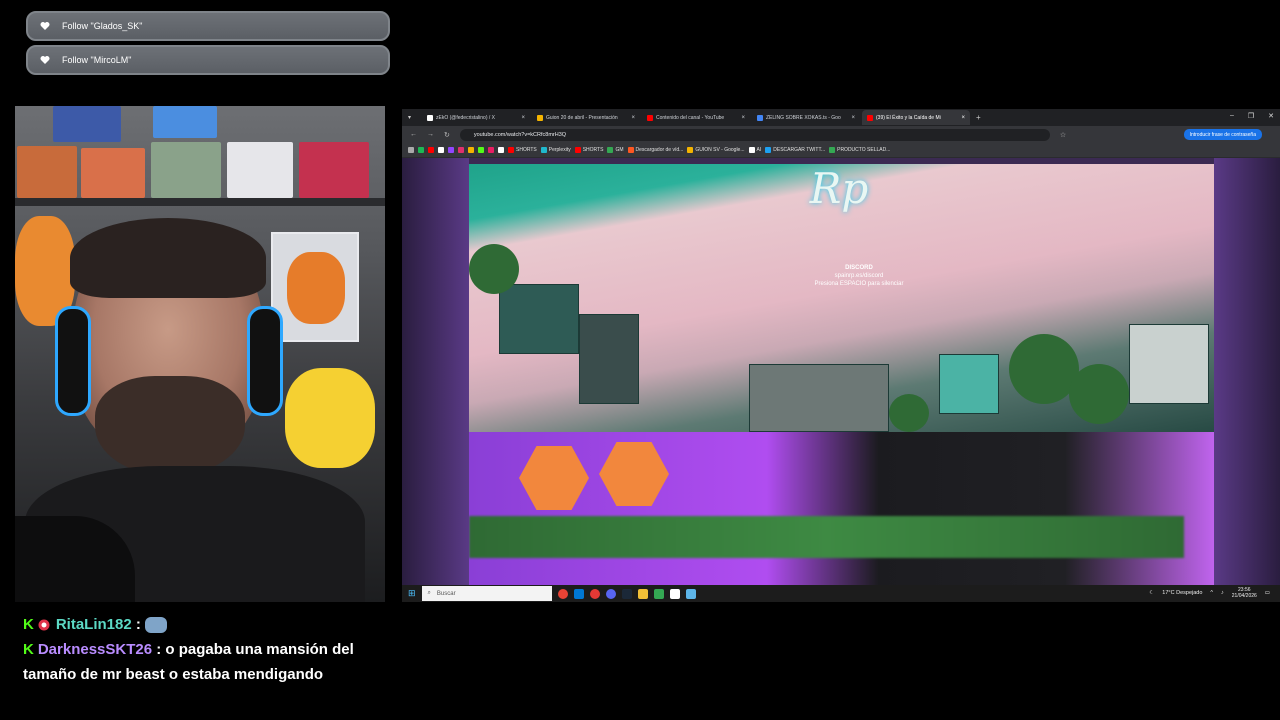 The width and height of the screenshot is (1280, 720). I want to click on browser-tab: zEkO (@fedecristalino) / X ×, so click(476, 117).